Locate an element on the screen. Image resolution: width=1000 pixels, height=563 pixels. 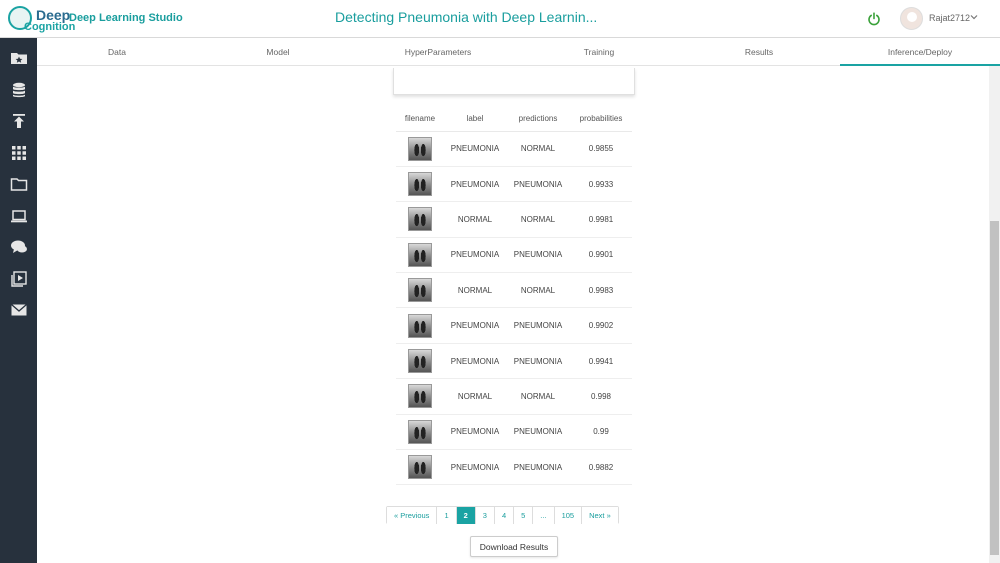
column-header-probabilities: probabilities is located at coordinates (601, 119).